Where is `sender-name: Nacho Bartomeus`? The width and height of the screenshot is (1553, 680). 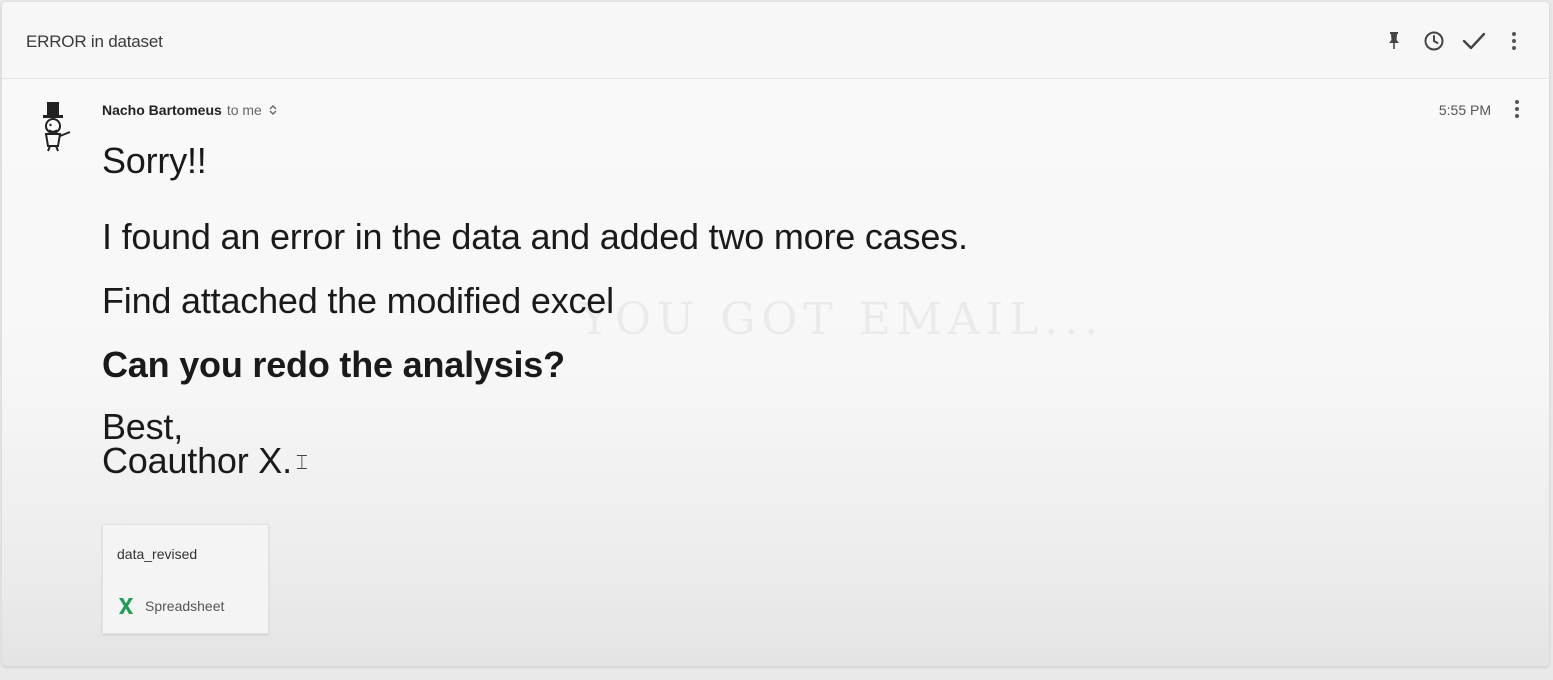 sender-name: Nacho Bartomeus is located at coordinates (162, 110).